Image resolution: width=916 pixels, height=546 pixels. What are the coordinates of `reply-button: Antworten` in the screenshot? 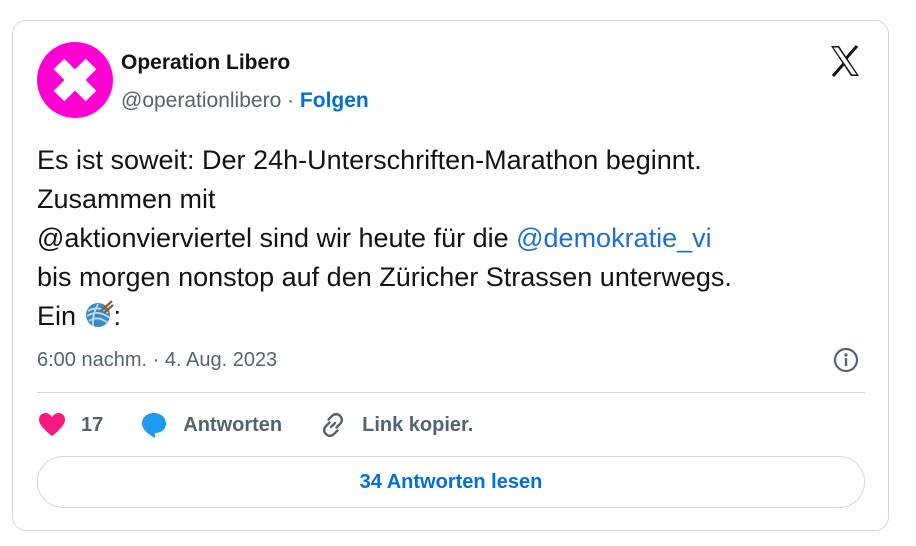 It's located at (210, 425).